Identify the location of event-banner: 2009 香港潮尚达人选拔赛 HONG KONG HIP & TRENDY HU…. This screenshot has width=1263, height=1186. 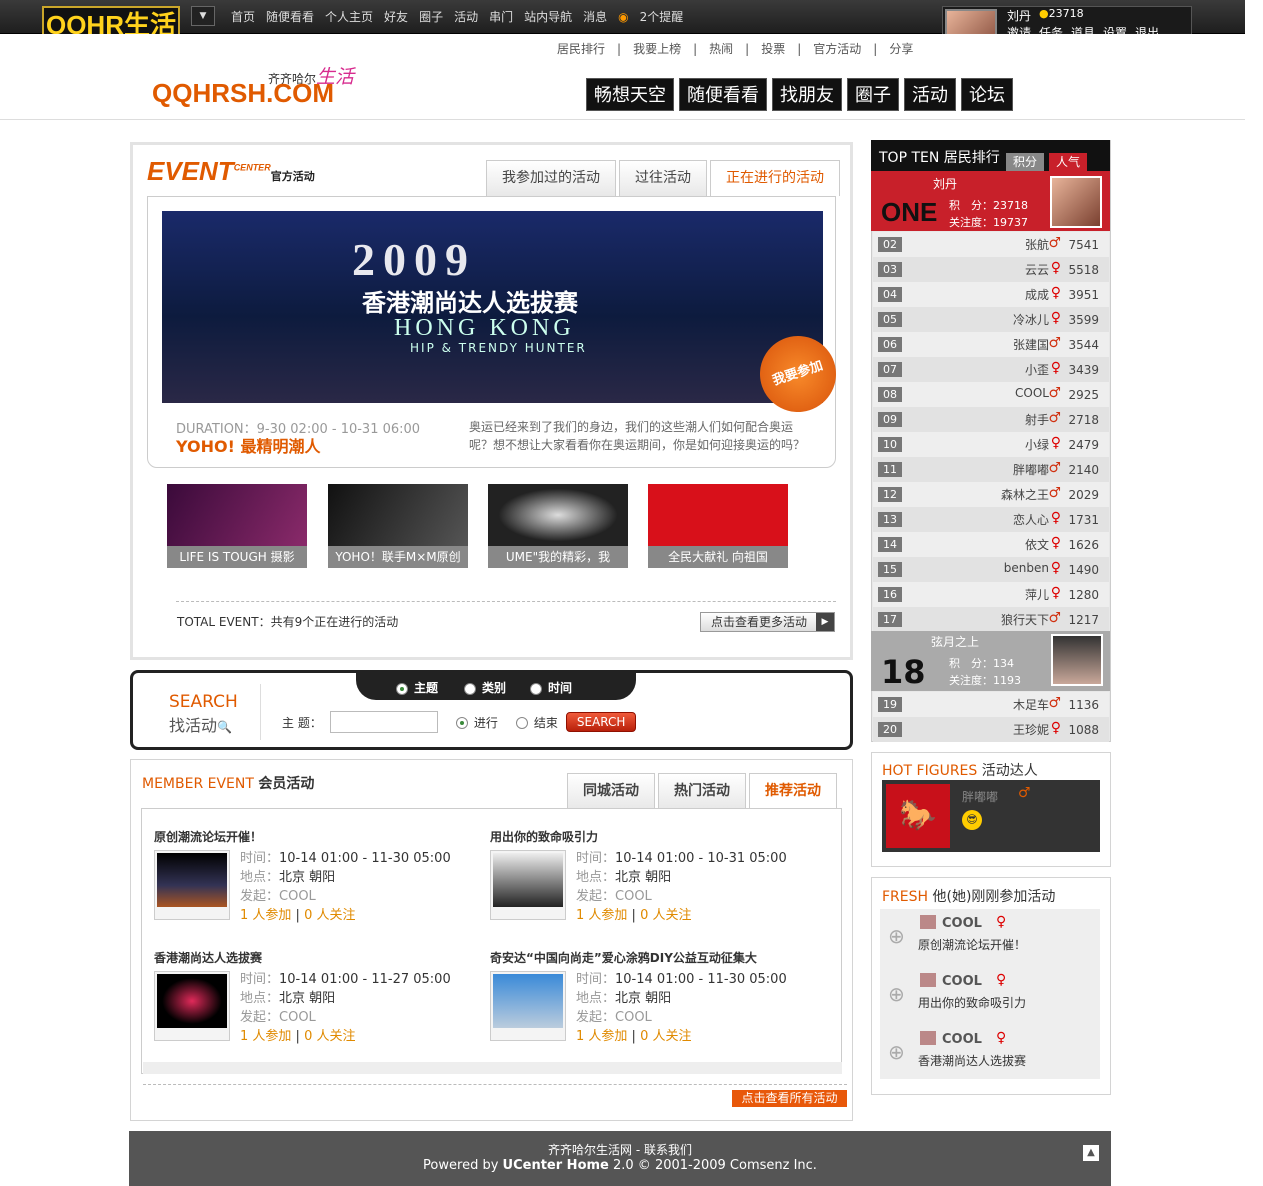
(492, 307).